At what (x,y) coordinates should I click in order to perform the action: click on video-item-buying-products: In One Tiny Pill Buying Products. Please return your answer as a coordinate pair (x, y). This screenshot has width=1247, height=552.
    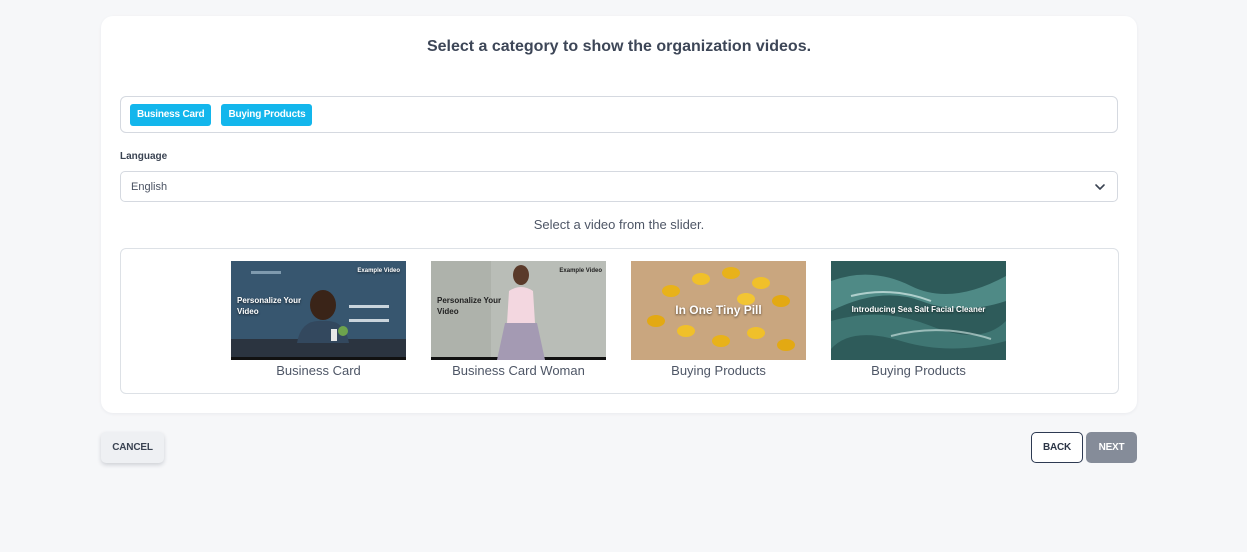
    Looking at the image, I should click on (718, 319).